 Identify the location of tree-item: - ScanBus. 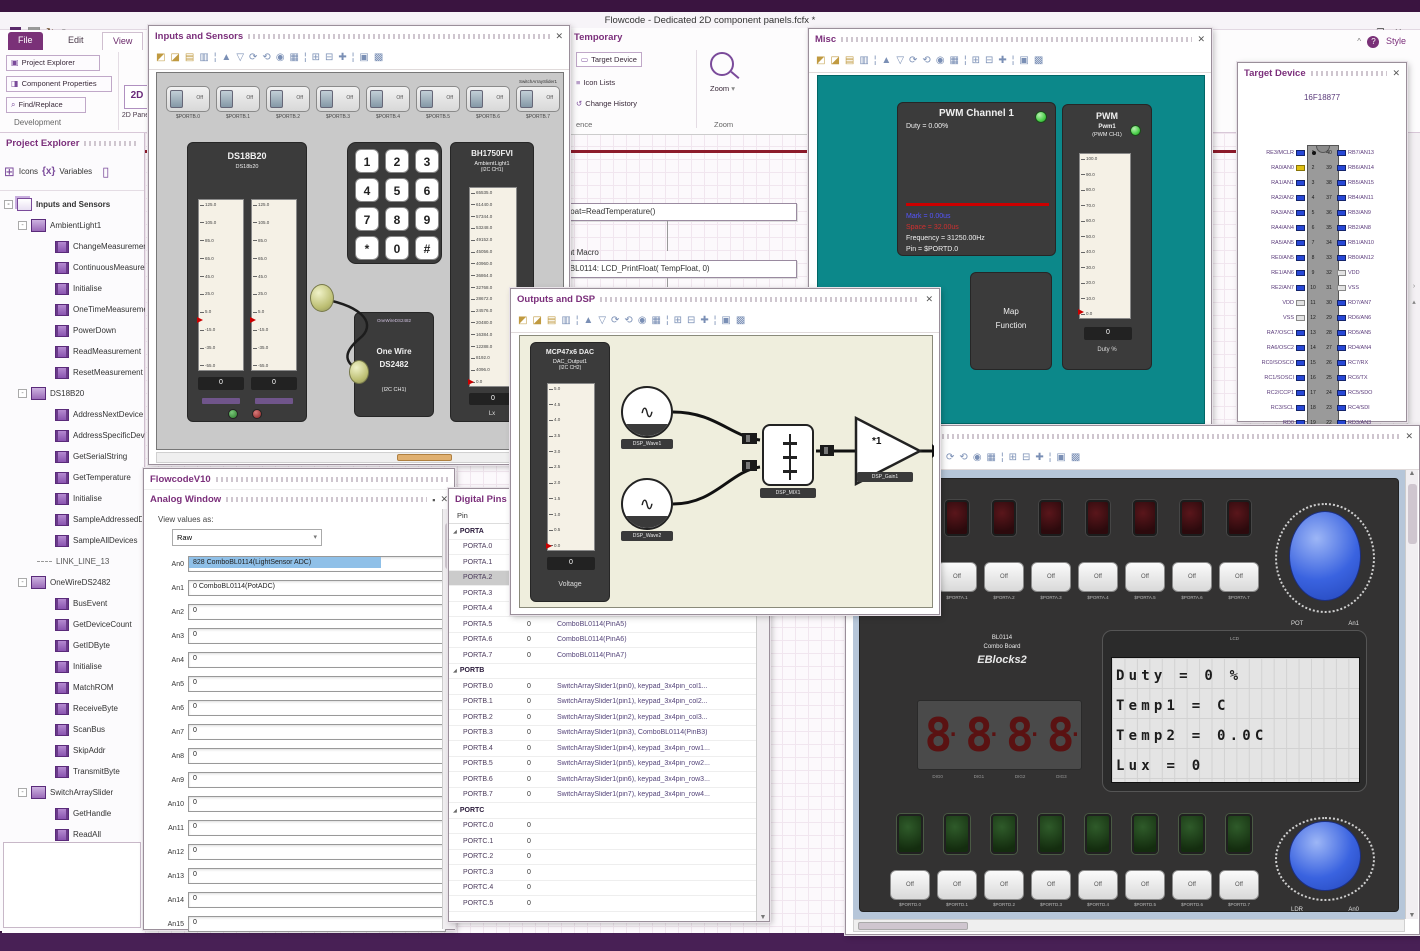
(72, 729).